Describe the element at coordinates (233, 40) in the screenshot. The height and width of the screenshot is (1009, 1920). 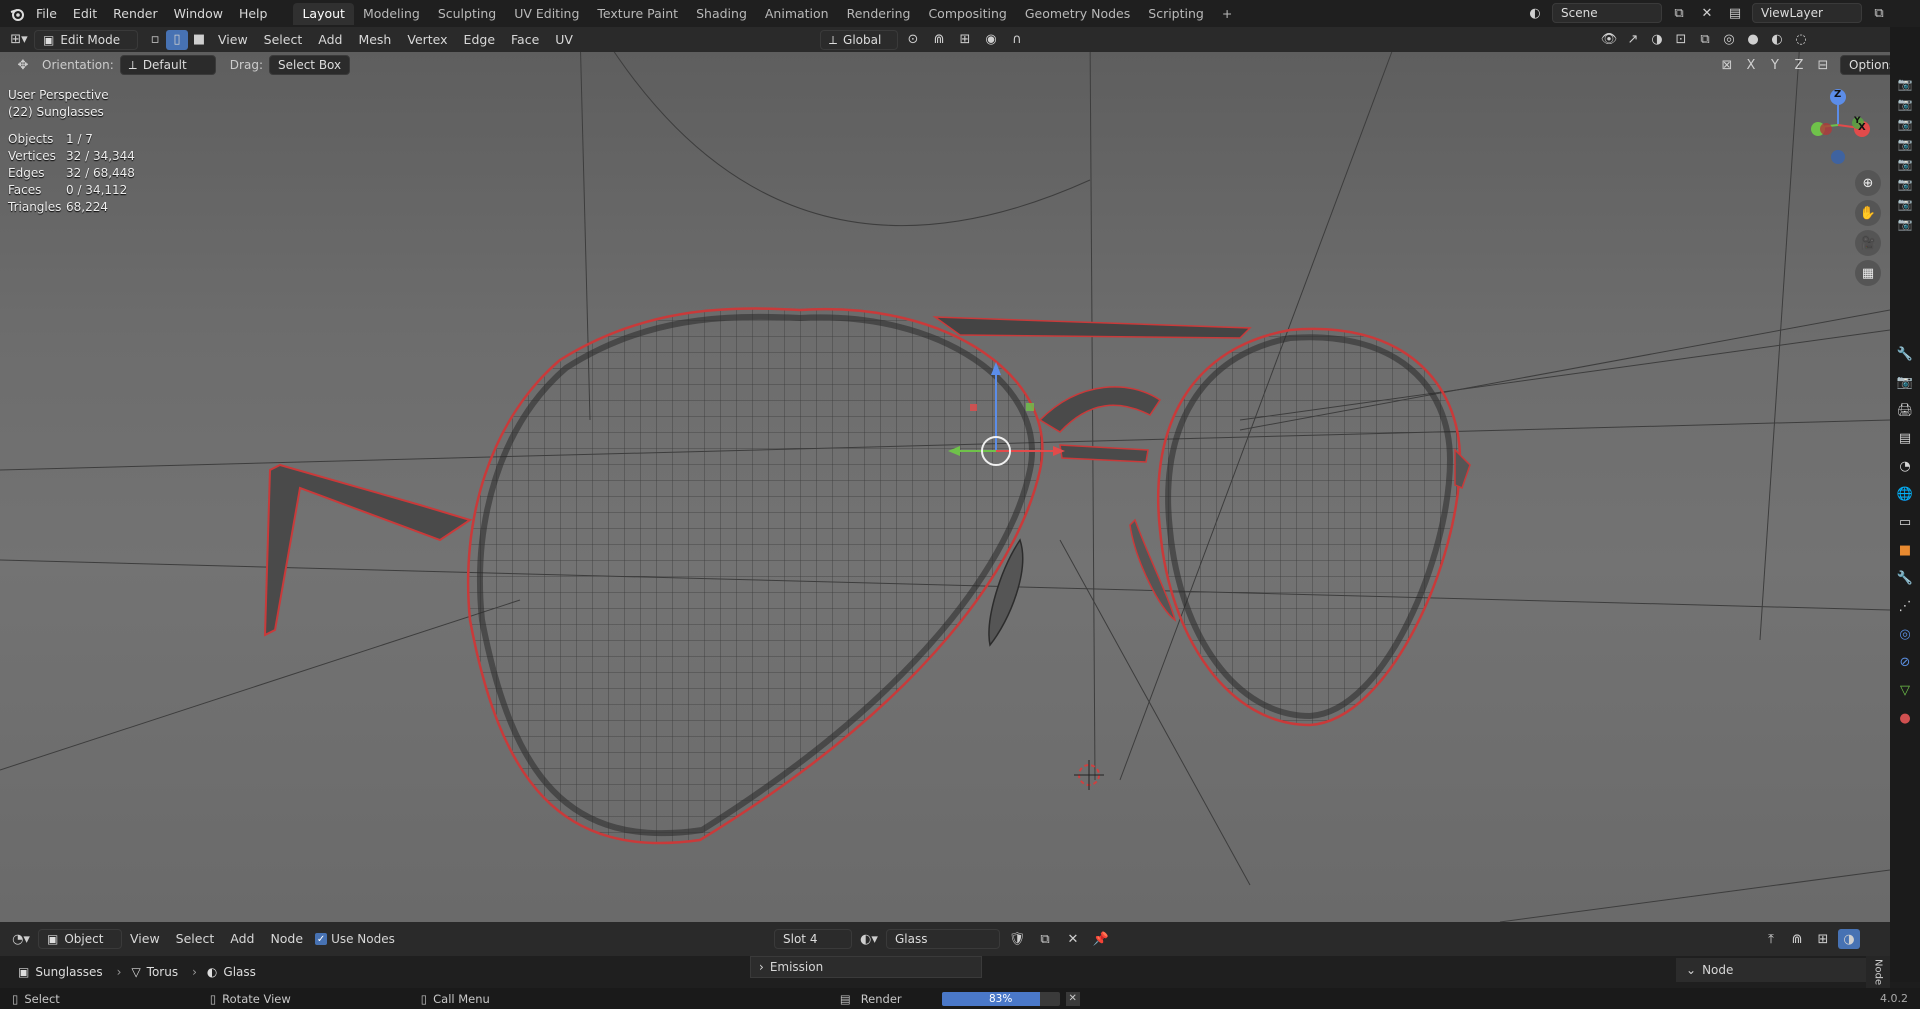
I see `header-menu-view: View` at that location.